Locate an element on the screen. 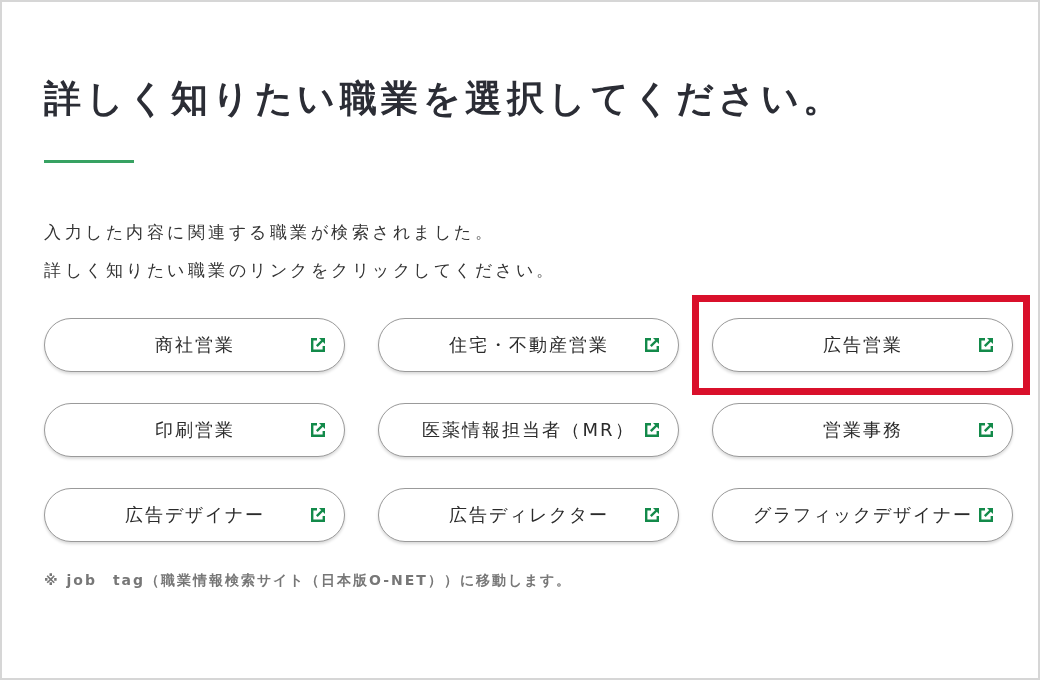 This screenshot has height=680, width=1040. job-link-button: グラフィックデザイナー is located at coordinates (862, 515).